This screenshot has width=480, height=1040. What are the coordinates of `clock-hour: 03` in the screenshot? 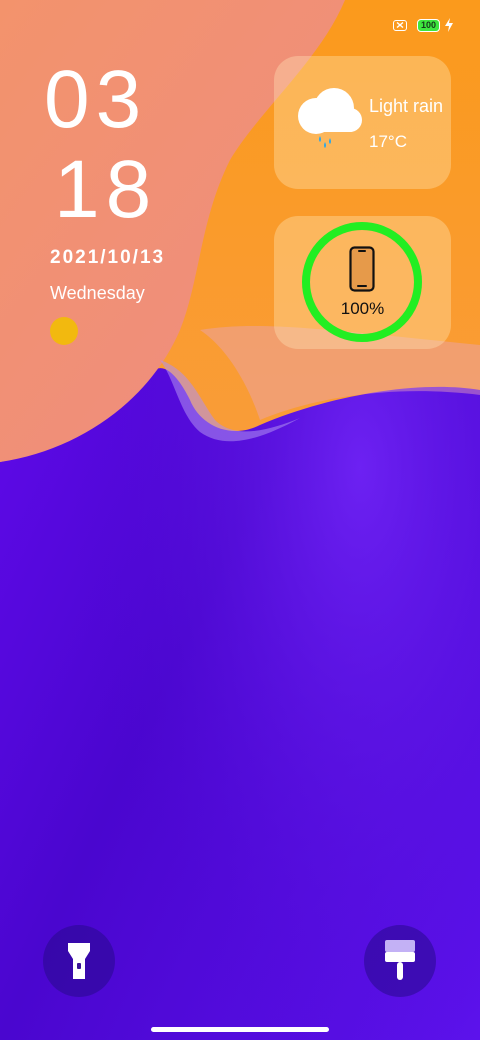 It's located at (96, 99).